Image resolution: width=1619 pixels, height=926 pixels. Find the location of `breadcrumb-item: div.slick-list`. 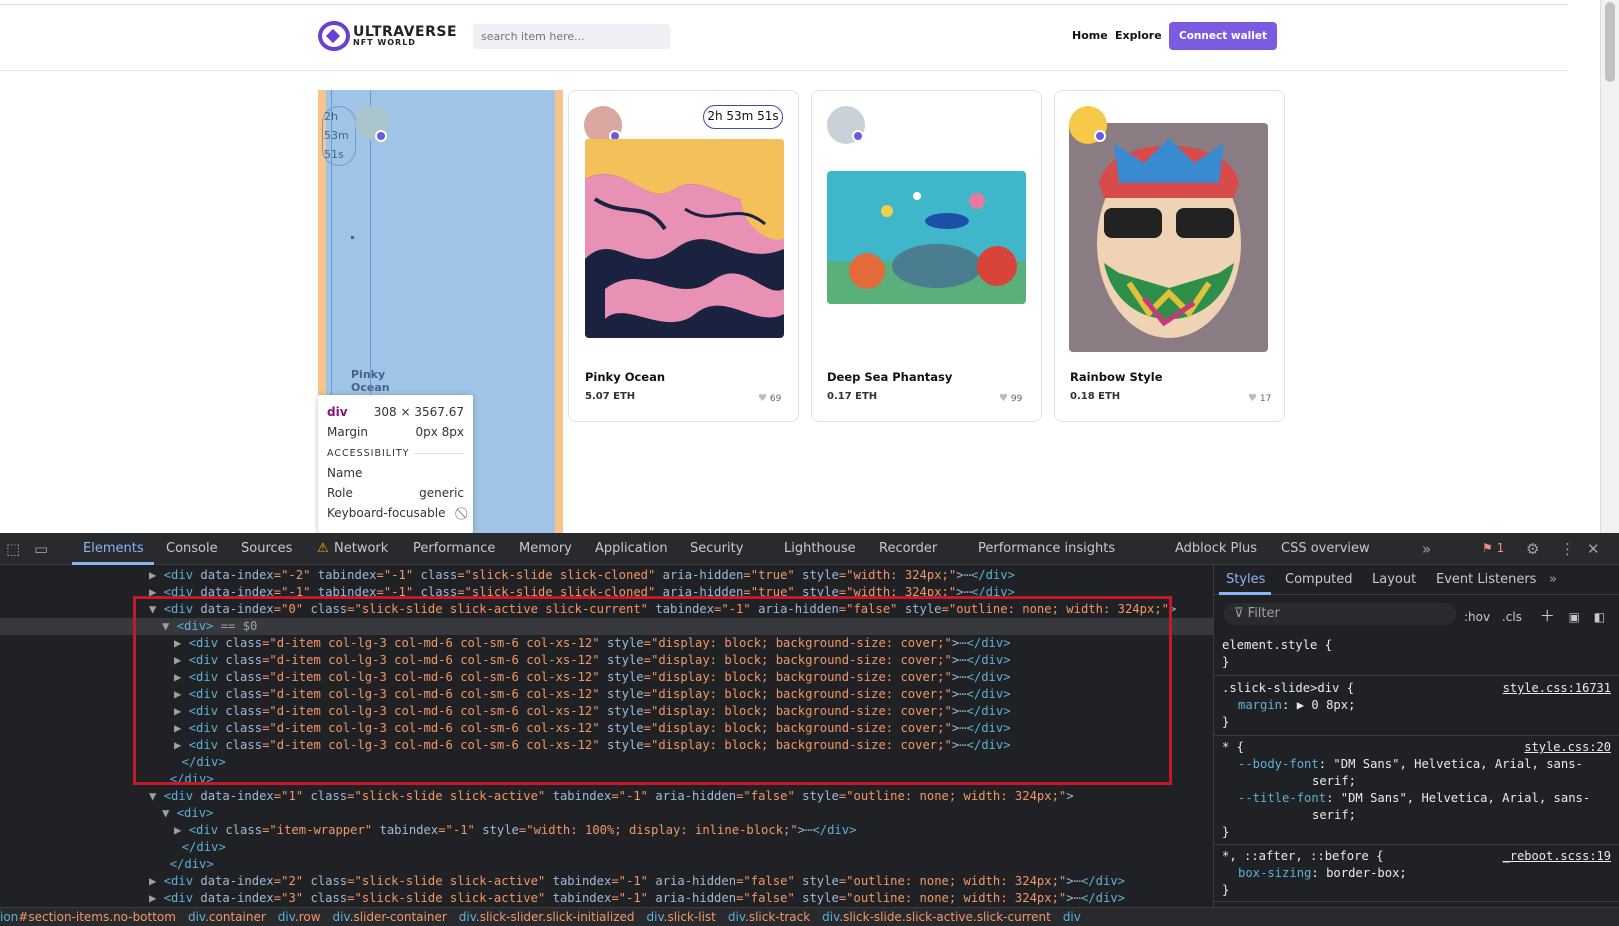

breadcrumb-item: div.slick-list is located at coordinates (681, 917).